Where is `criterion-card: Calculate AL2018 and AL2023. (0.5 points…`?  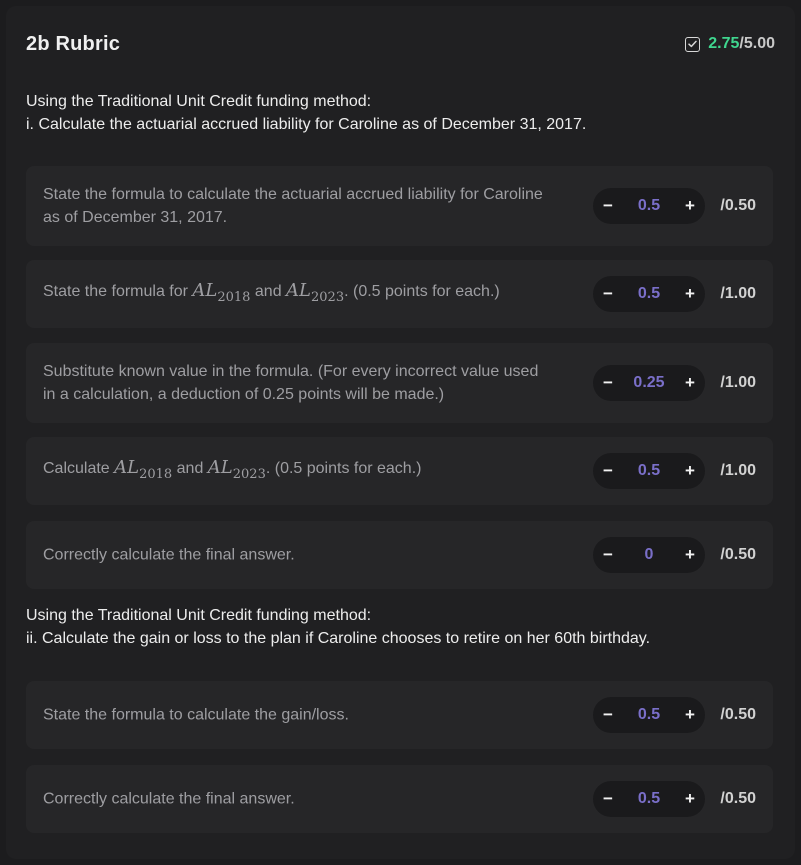
criterion-card: Calculate AL2018 and AL2023. (0.5 points… is located at coordinates (399, 471).